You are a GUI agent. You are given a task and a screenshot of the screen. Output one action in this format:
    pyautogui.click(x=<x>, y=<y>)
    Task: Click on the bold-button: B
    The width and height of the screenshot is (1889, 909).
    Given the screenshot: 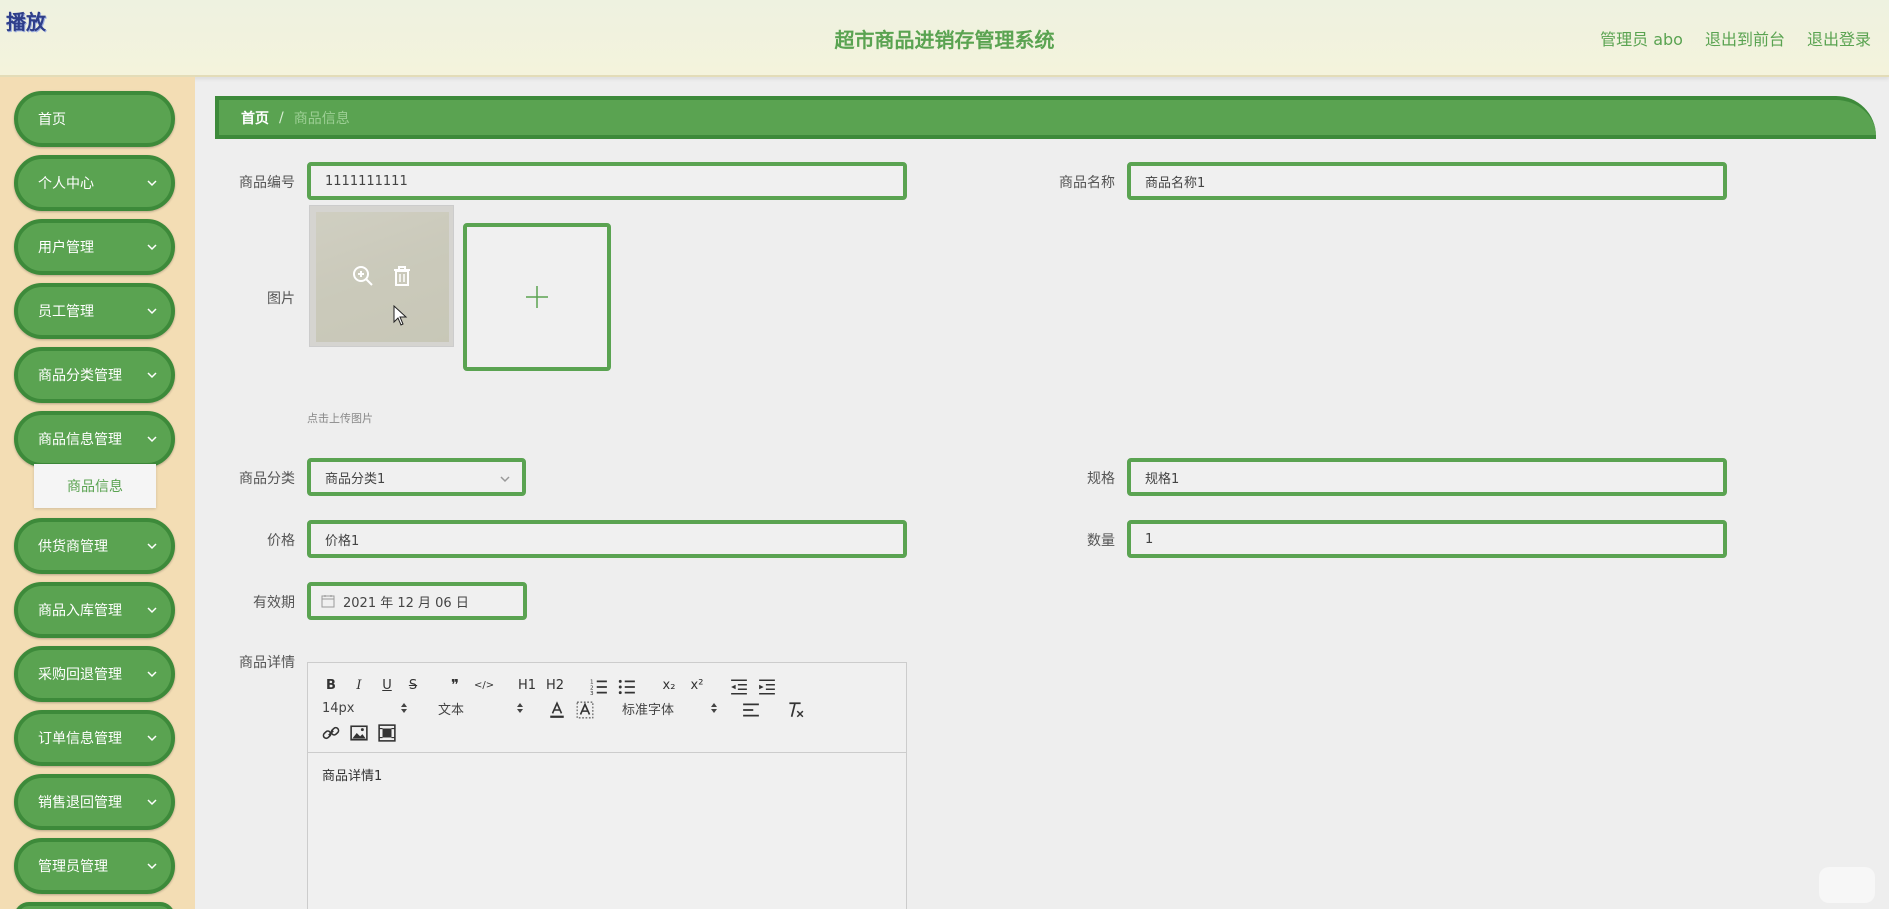 What is the action you would take?
    pyautogui.click(x=331, y=685)
    